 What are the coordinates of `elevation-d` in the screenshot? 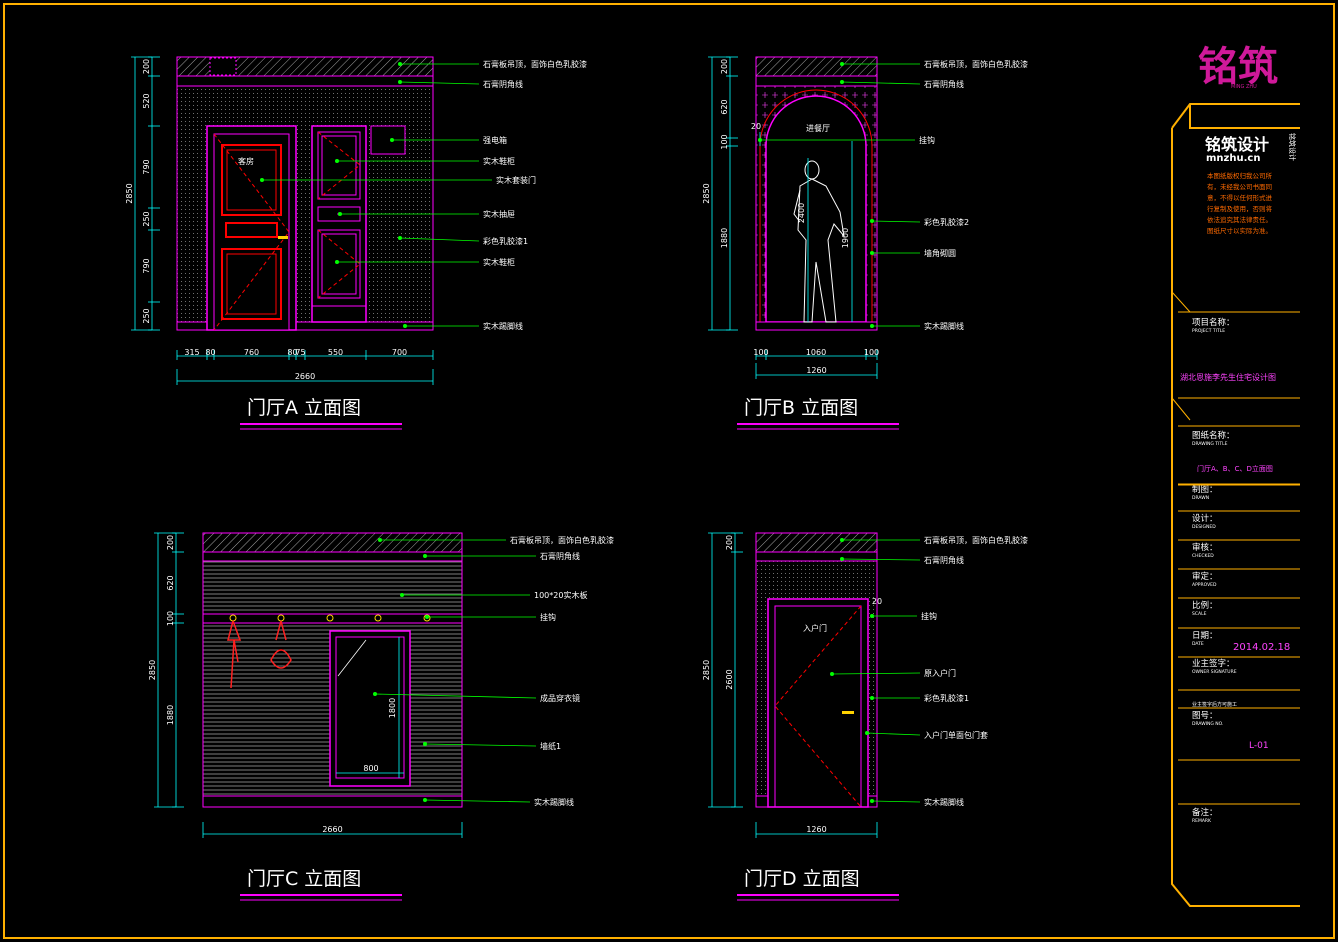 It's located at (816, 670).